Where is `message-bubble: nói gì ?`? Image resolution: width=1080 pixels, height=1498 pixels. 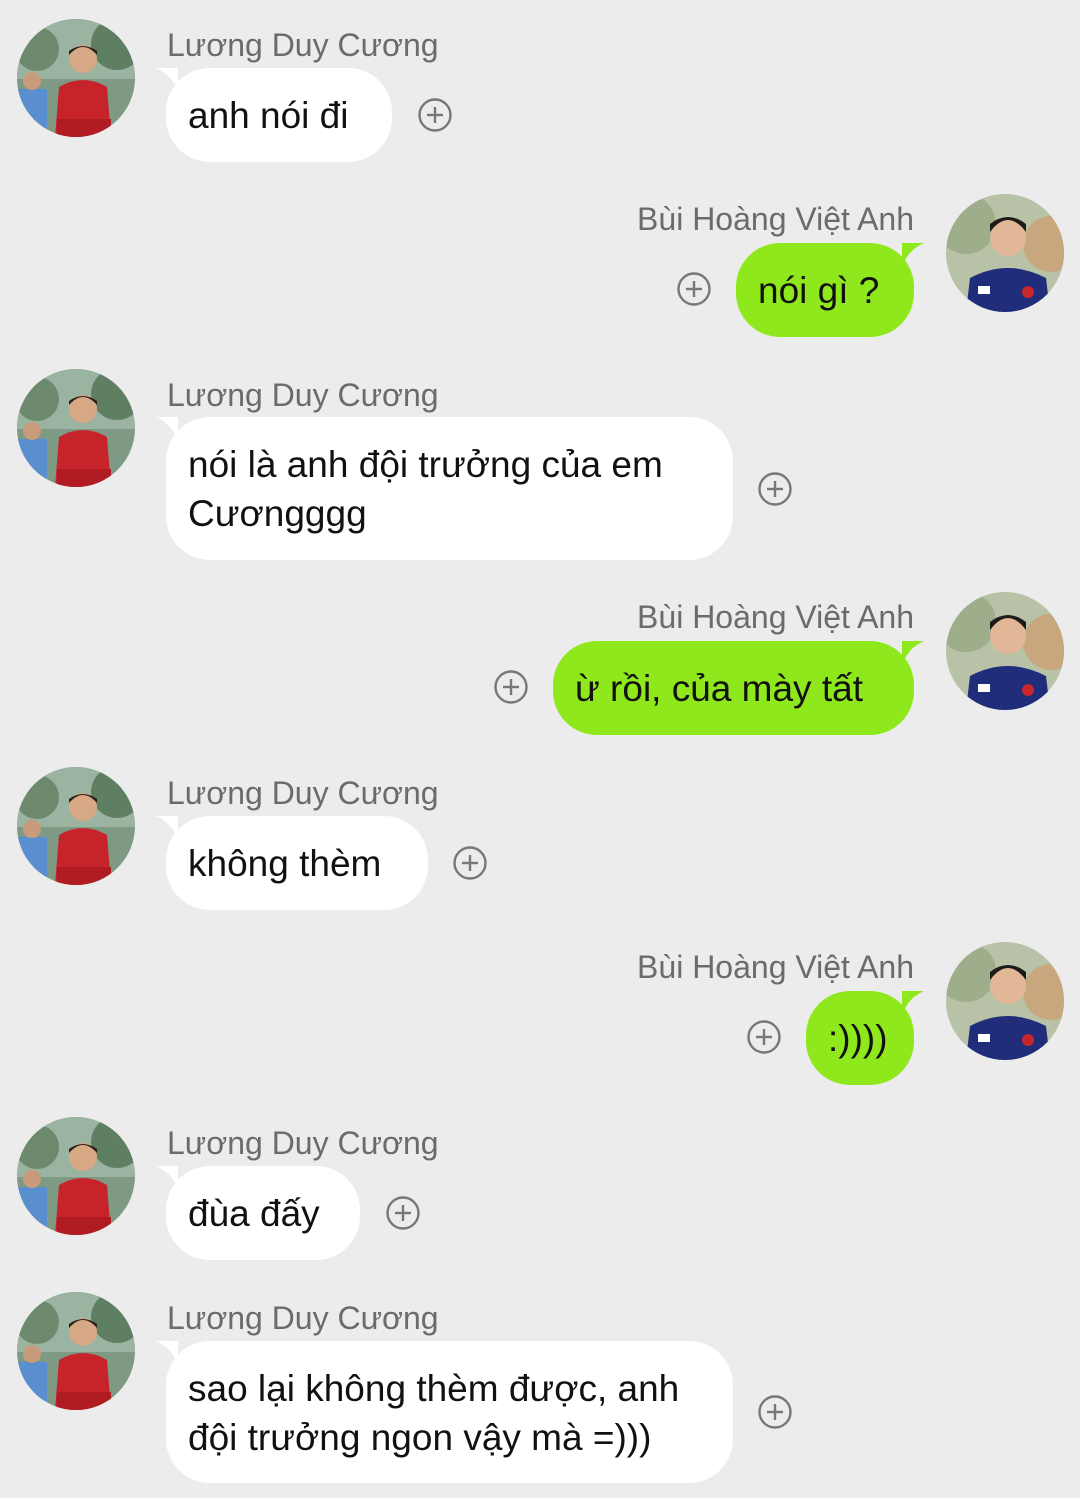
message-bubble: nói gì ? is located at coordinates (830, 290).